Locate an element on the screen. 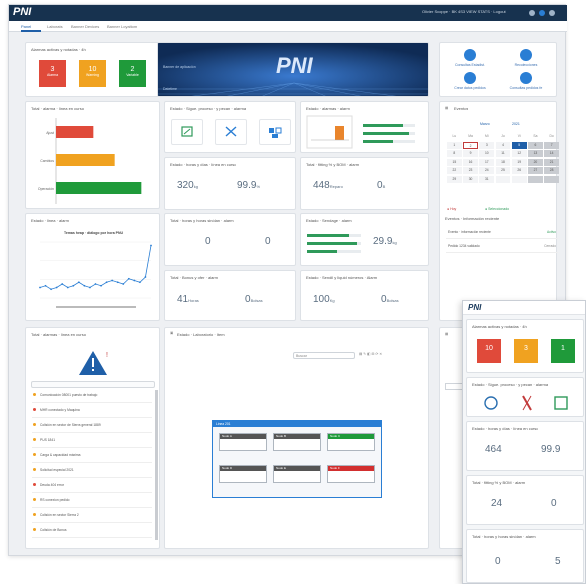 The image size is (586, 584). calendar-day: 21 is located at coordinates (551, 162).